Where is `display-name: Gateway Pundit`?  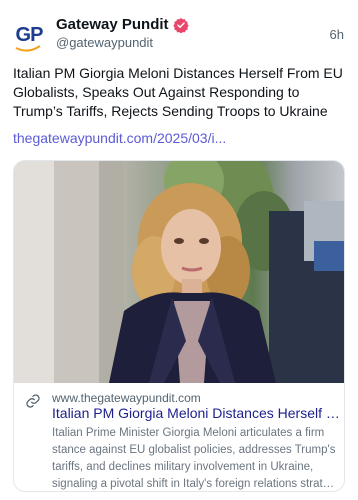
display-name: Gateway Pundit is located at coordinates (112, 24).